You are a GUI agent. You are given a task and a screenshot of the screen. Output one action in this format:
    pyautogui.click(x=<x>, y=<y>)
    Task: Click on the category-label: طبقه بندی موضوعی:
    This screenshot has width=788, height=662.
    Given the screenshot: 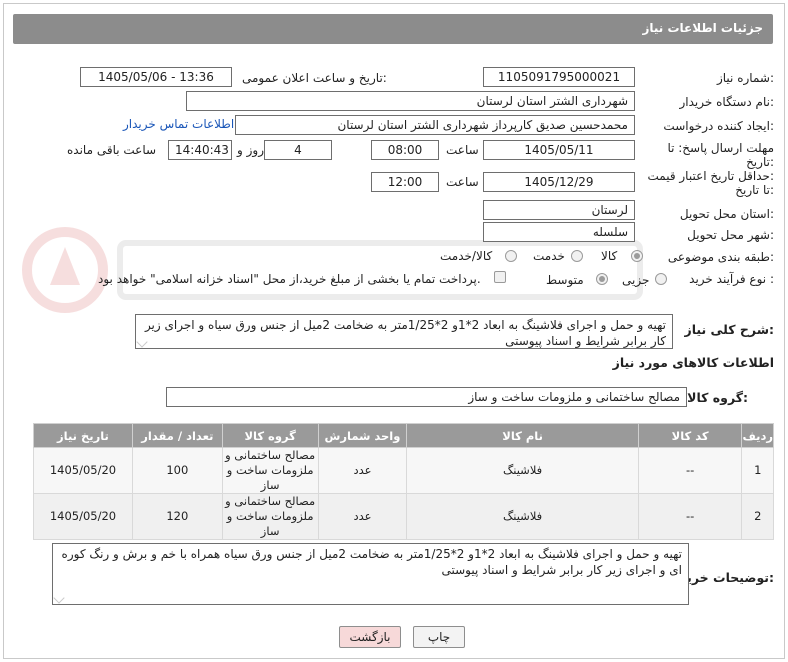 What is the action you would take?
    pyautogui.click(x=720, y=257)
    